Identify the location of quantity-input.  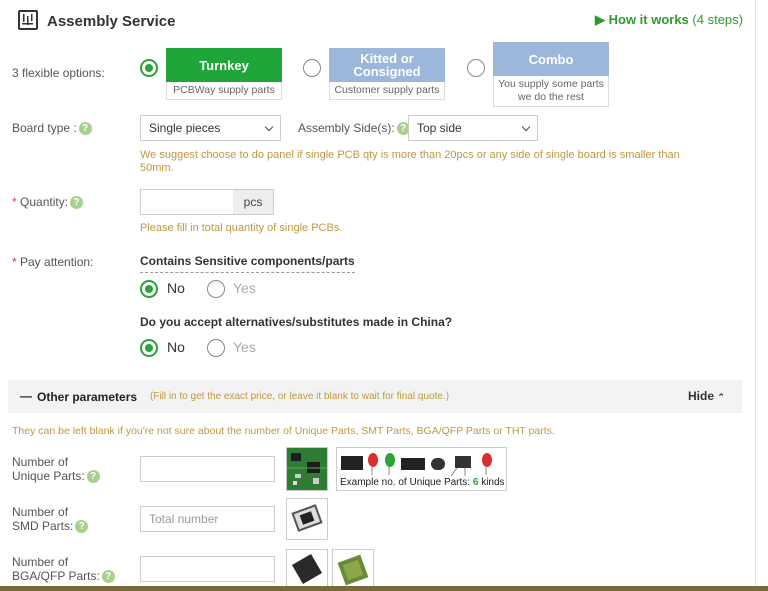
(187, 202).